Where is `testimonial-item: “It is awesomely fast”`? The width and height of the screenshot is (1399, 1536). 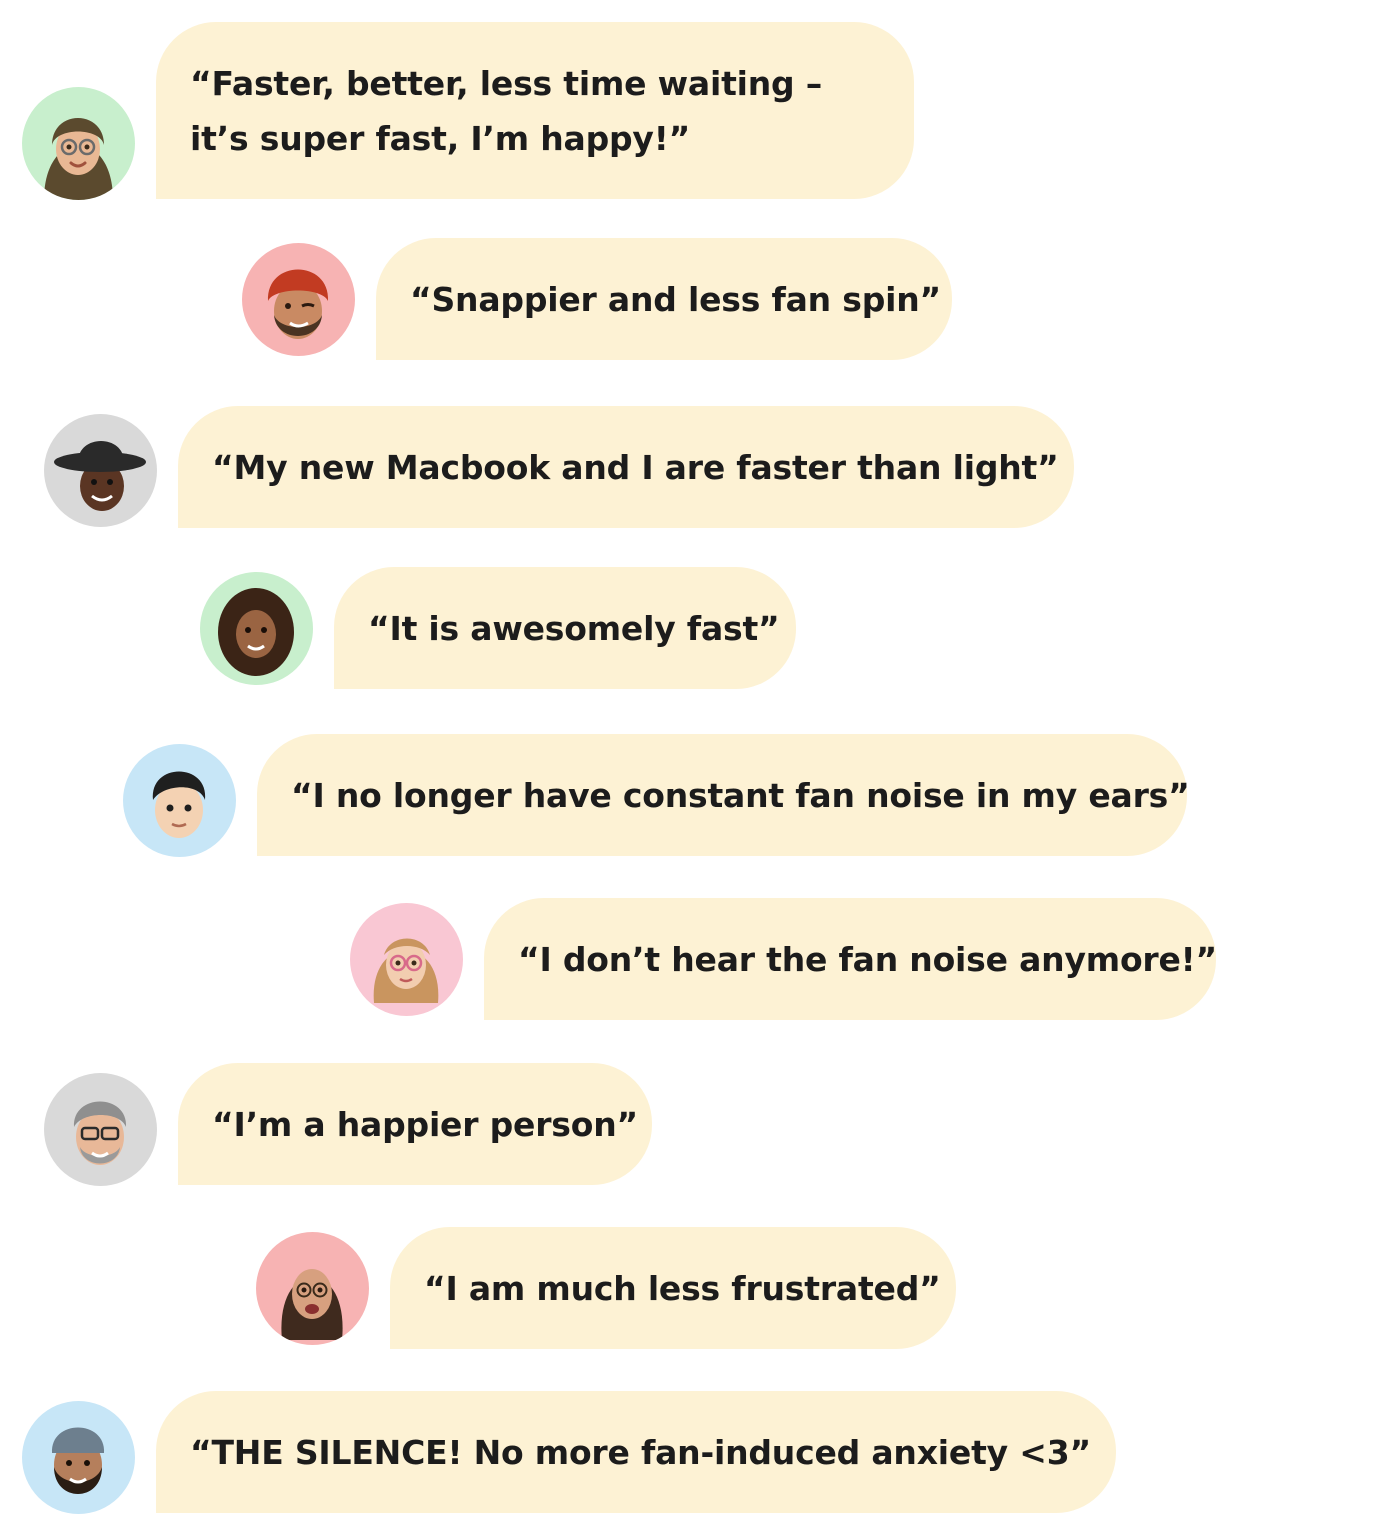
testimonial-item: “It is awesomely fast” is located at coordinates (505, 629).